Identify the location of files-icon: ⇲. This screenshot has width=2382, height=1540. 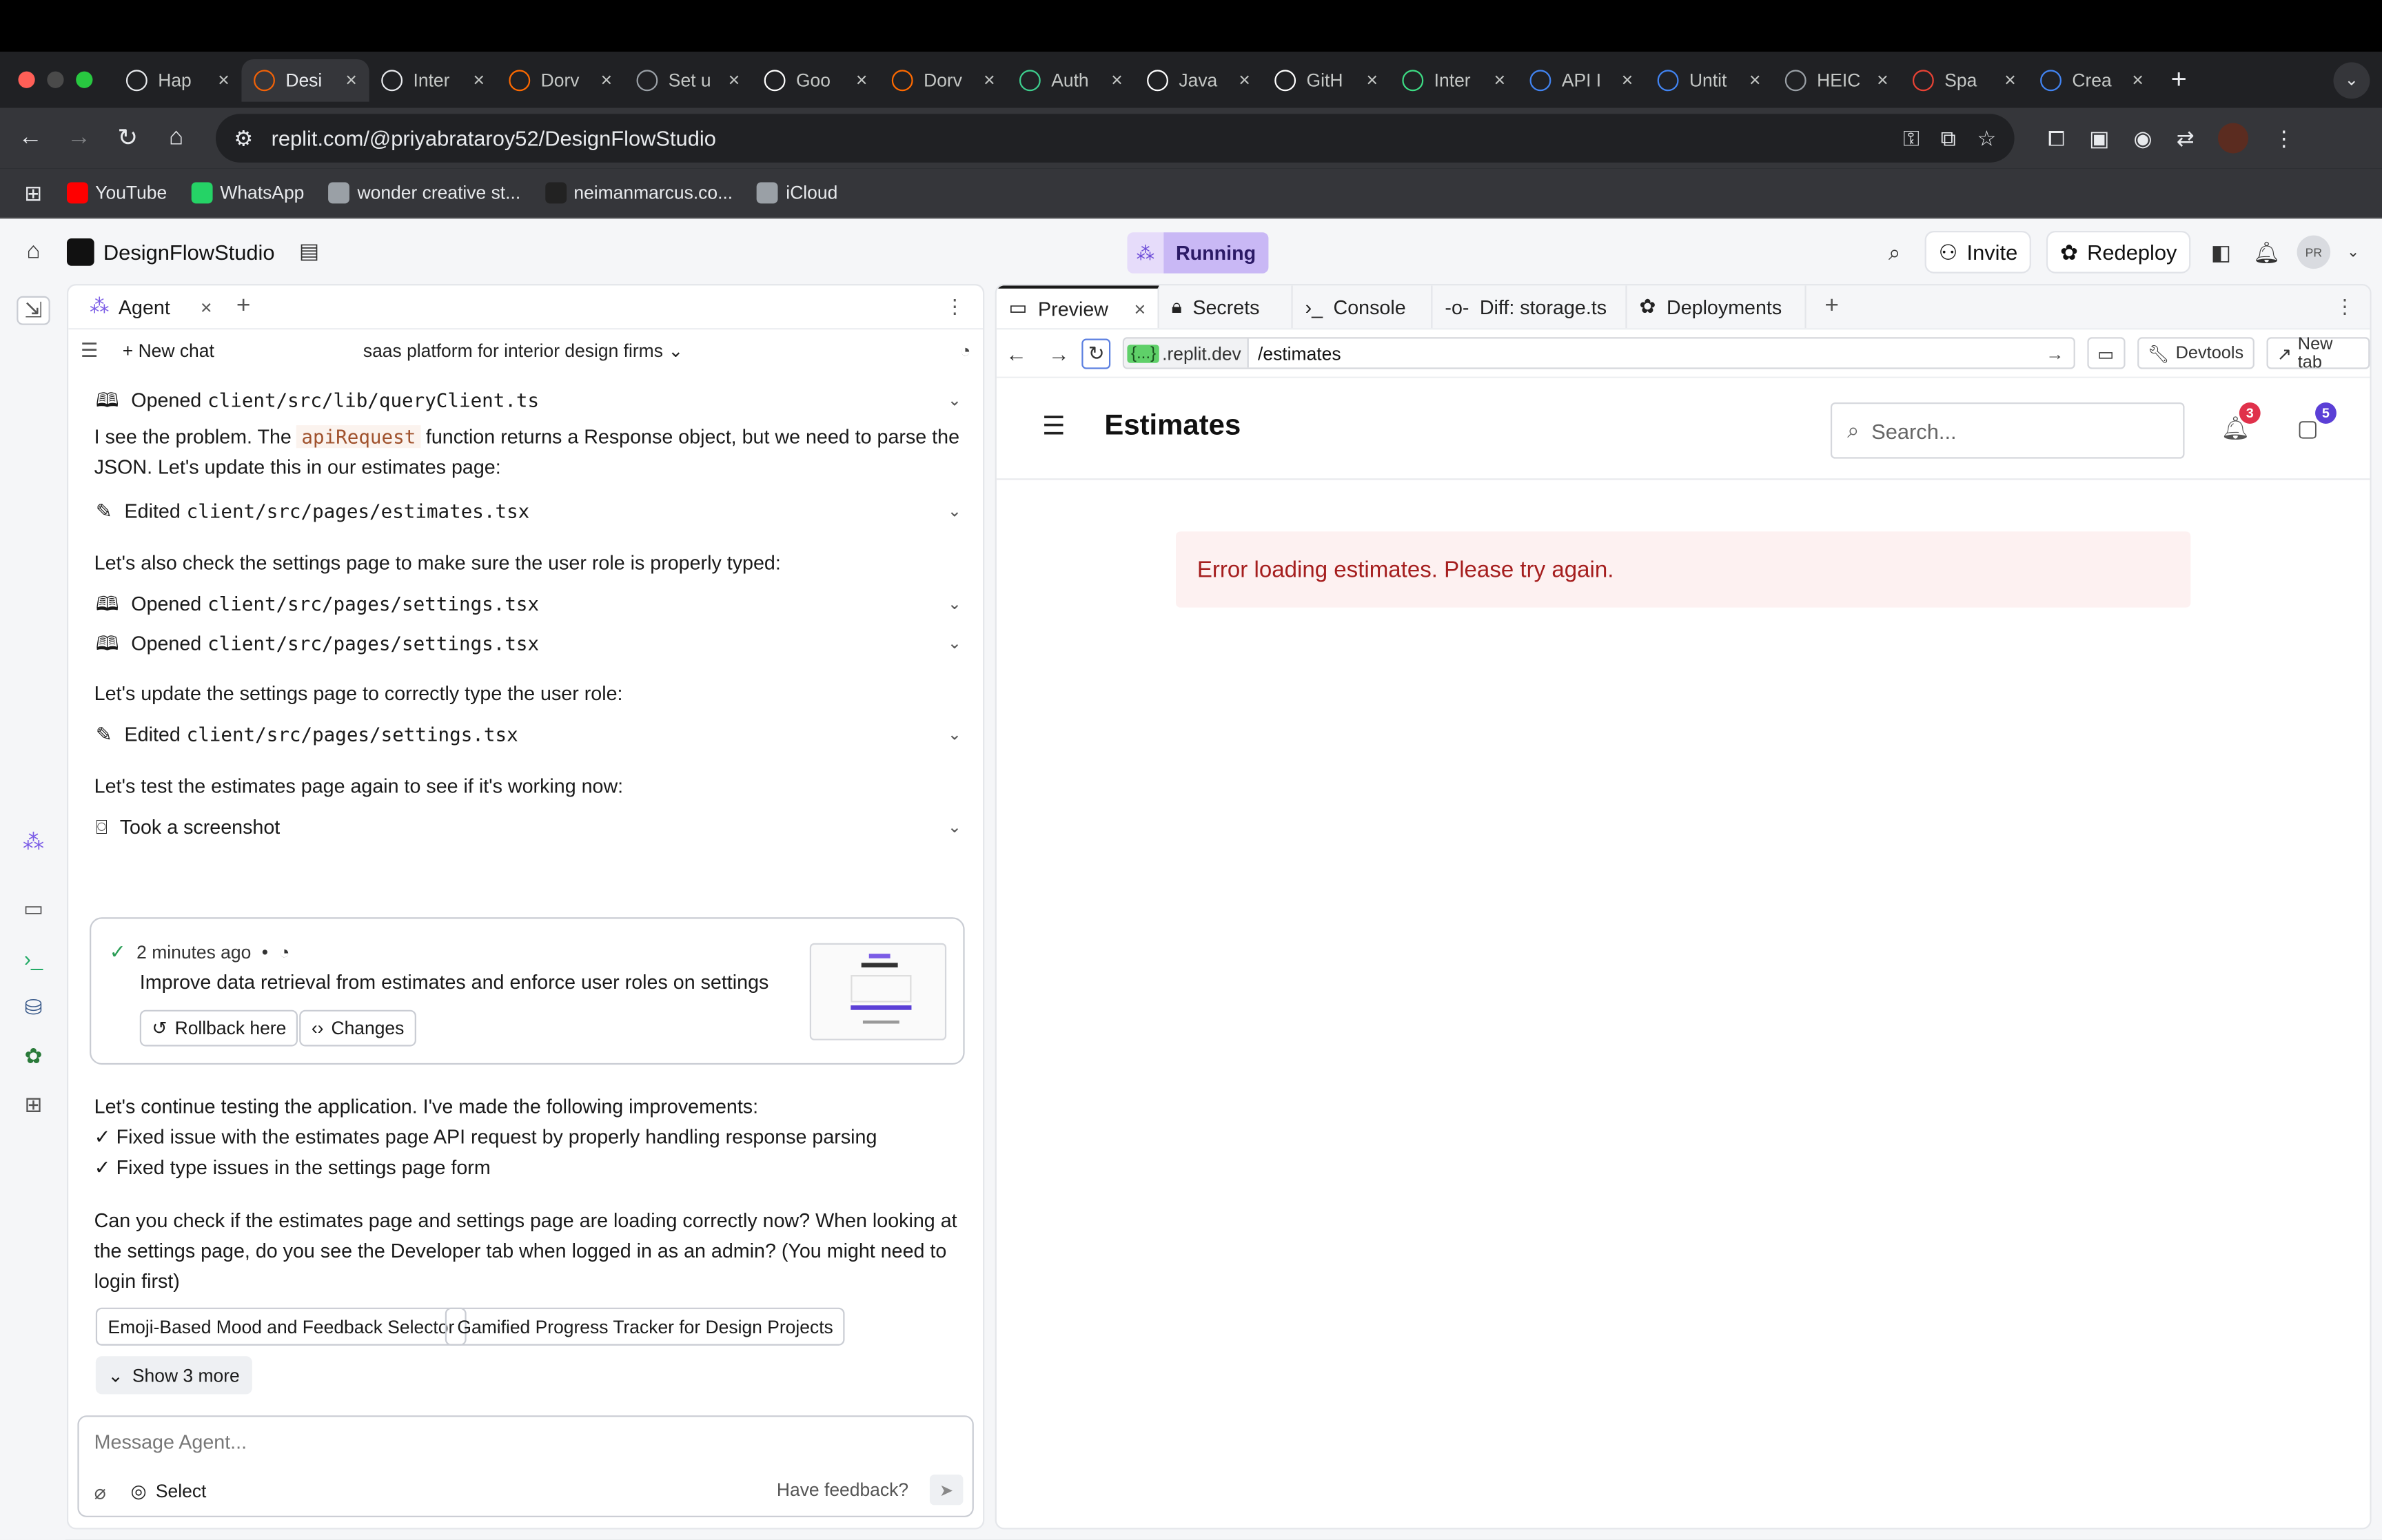
(33, 310).